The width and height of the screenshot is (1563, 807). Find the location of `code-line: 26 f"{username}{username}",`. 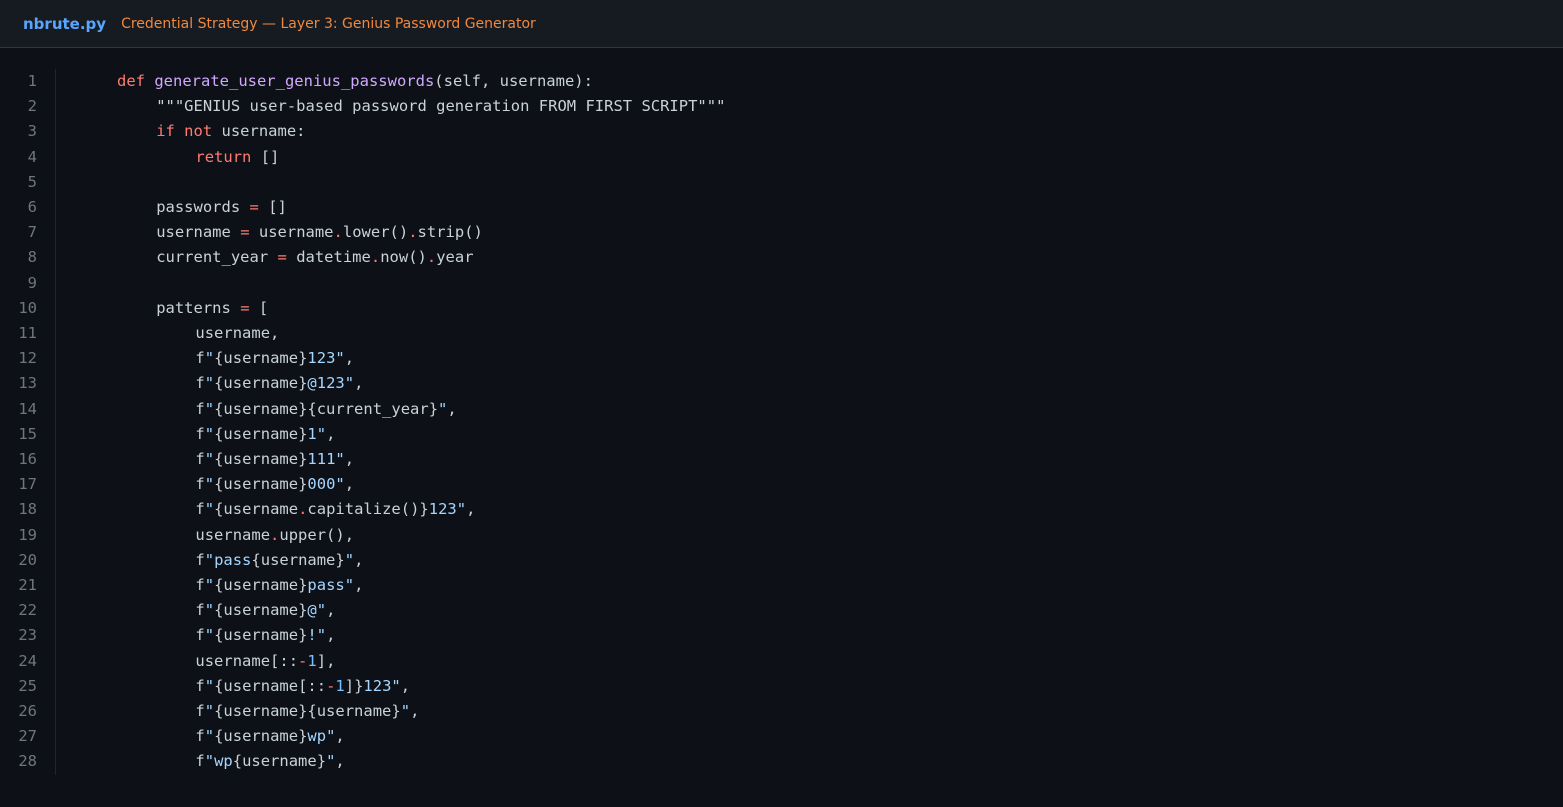

code-line: 26 f"{username}{username}", is located at coordinates (781, 711).